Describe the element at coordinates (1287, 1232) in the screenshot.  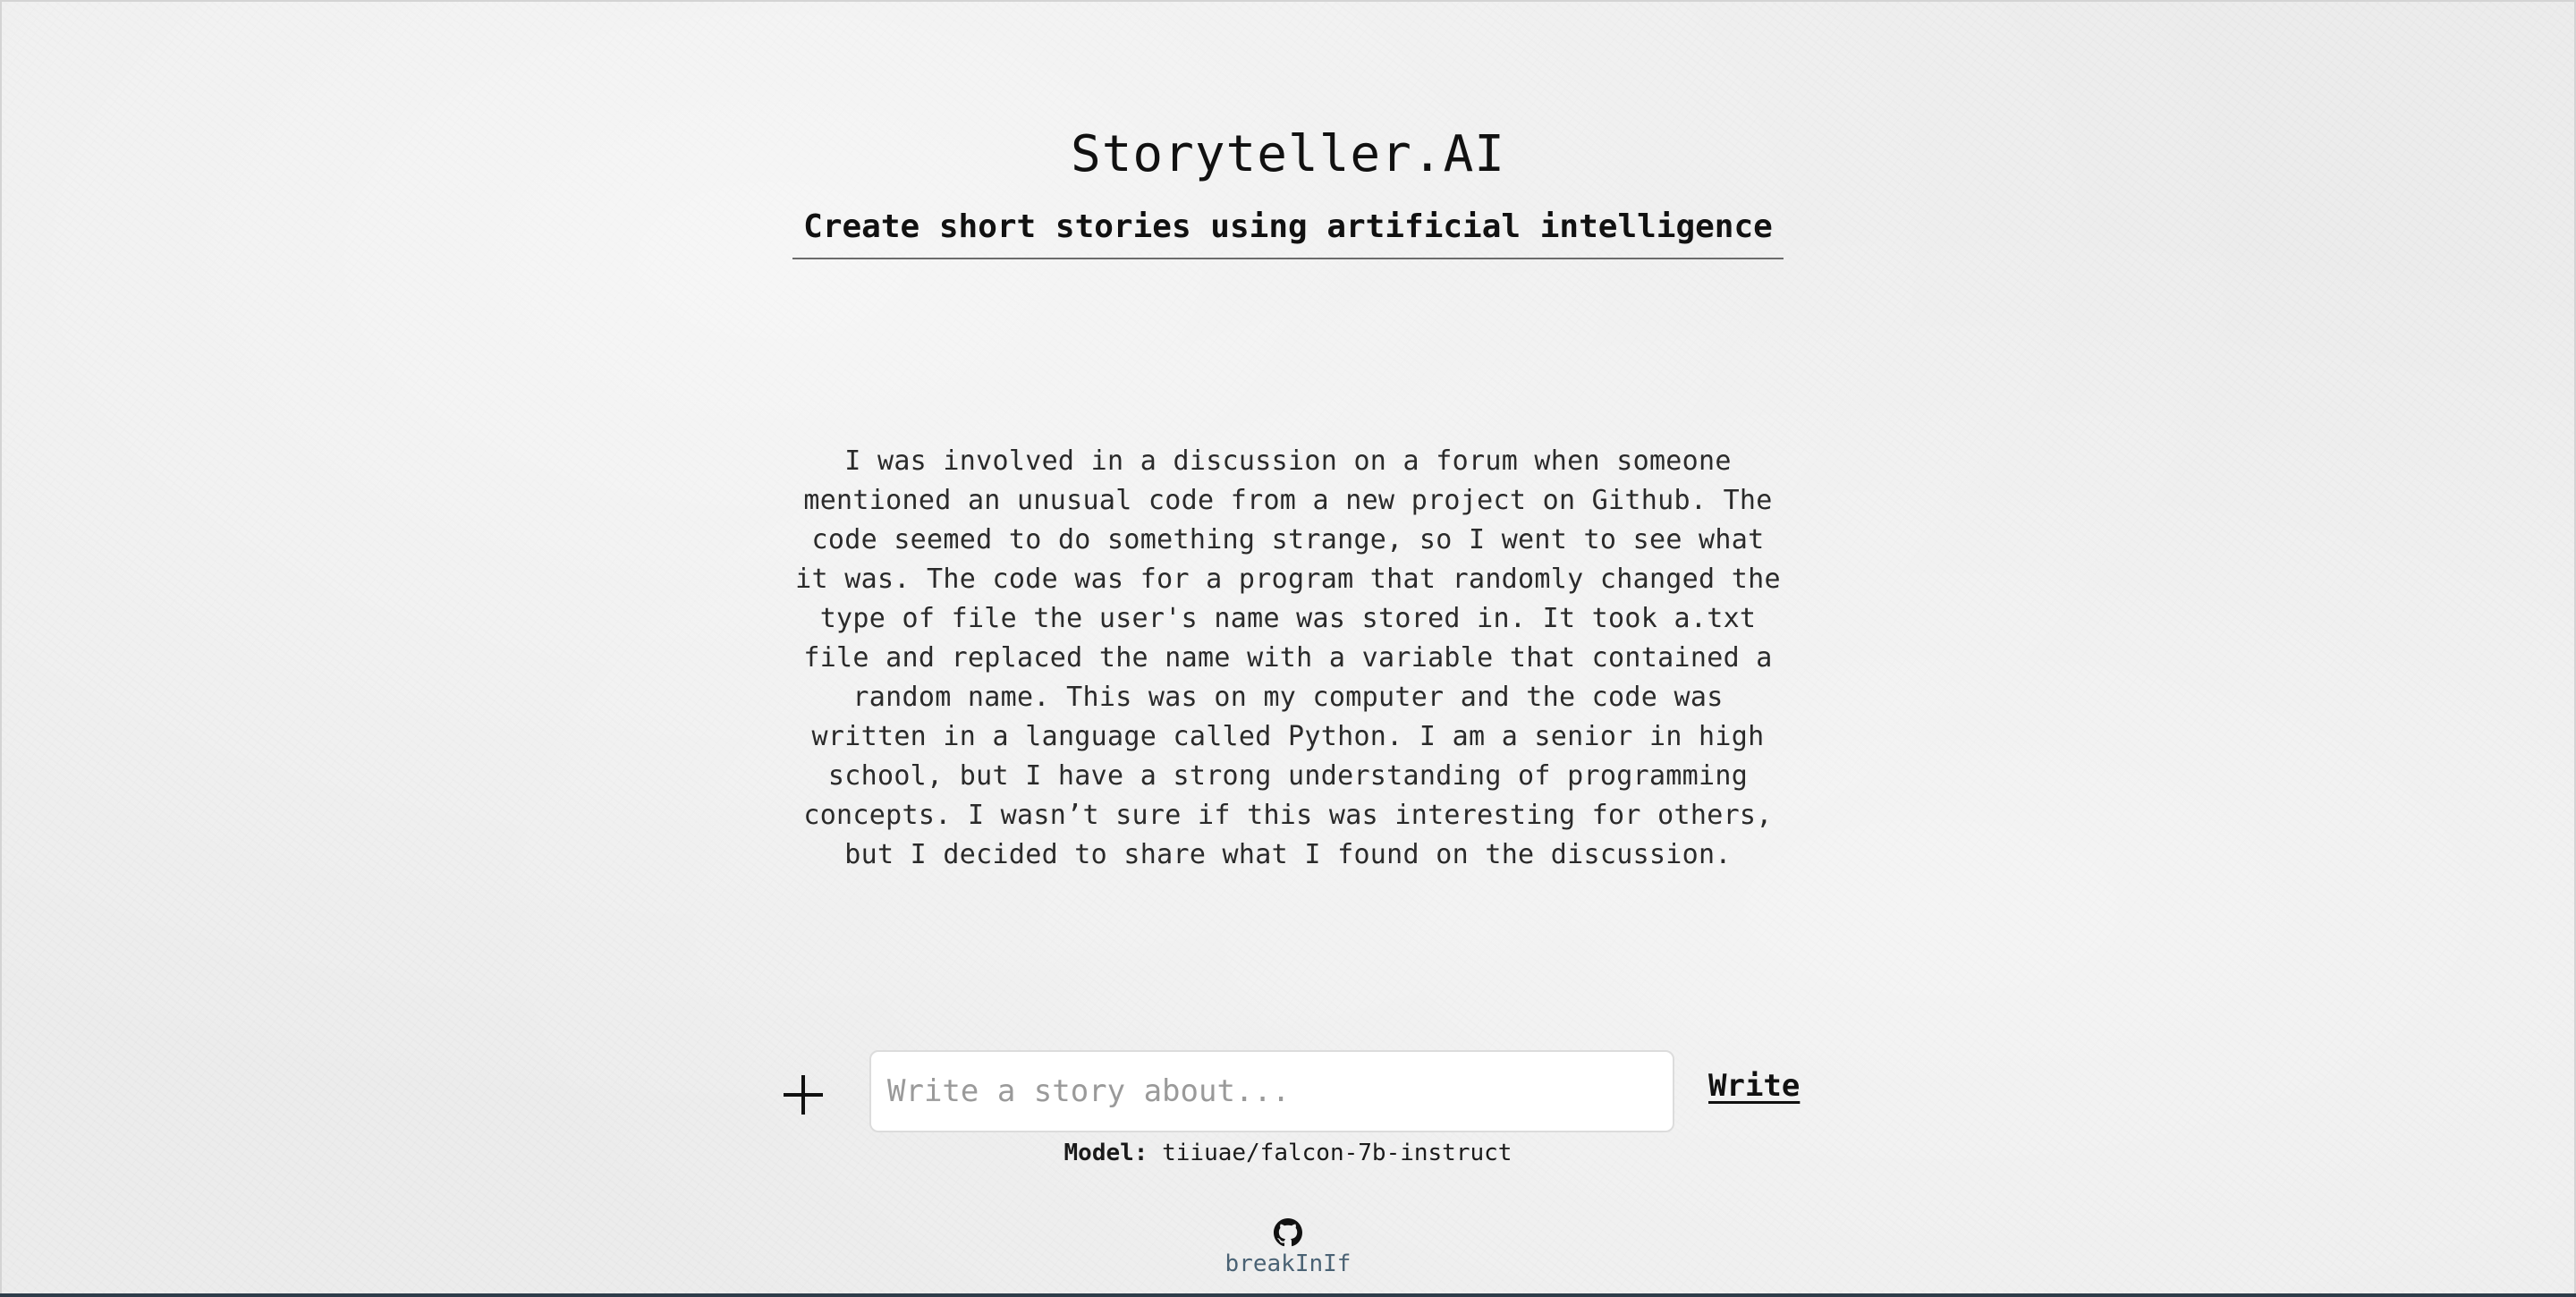
I see `github-icon` at that location.